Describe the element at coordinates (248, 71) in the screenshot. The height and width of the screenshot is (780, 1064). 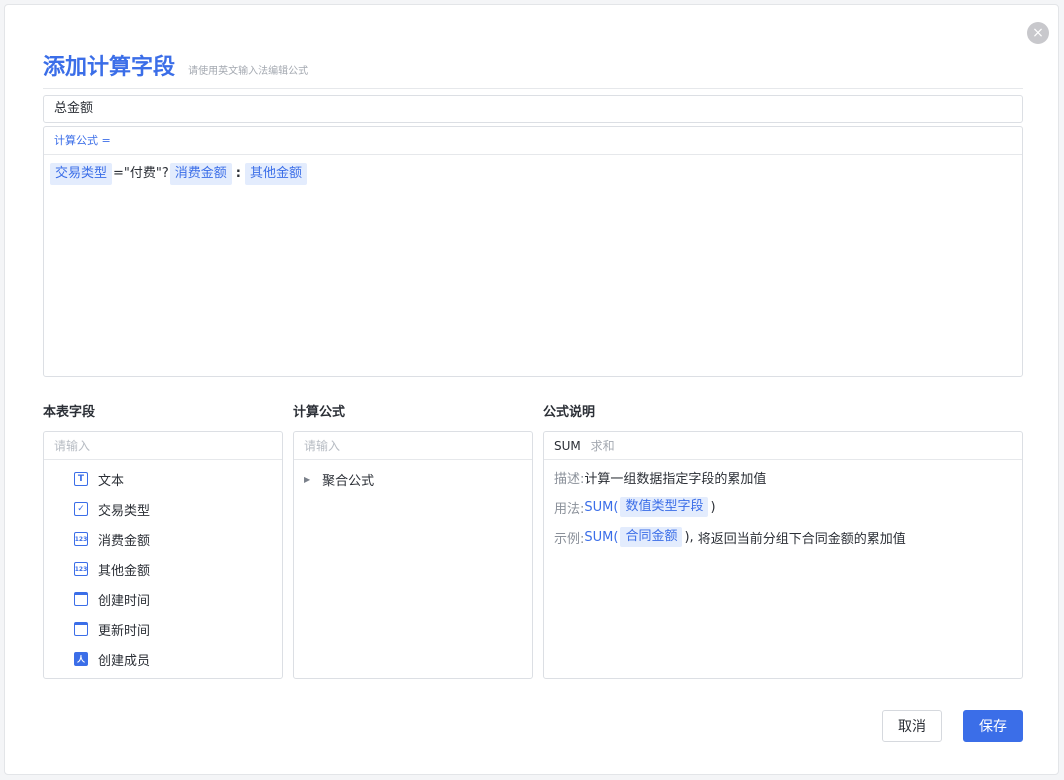
I see `dialog-subtitle: 请使用英文输入法编辑公式` at that location.